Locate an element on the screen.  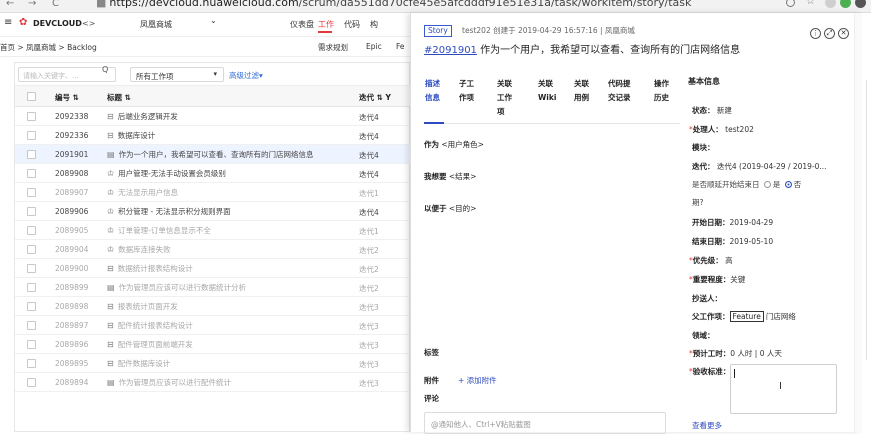
radio-no is located at coordinates (788, 184).